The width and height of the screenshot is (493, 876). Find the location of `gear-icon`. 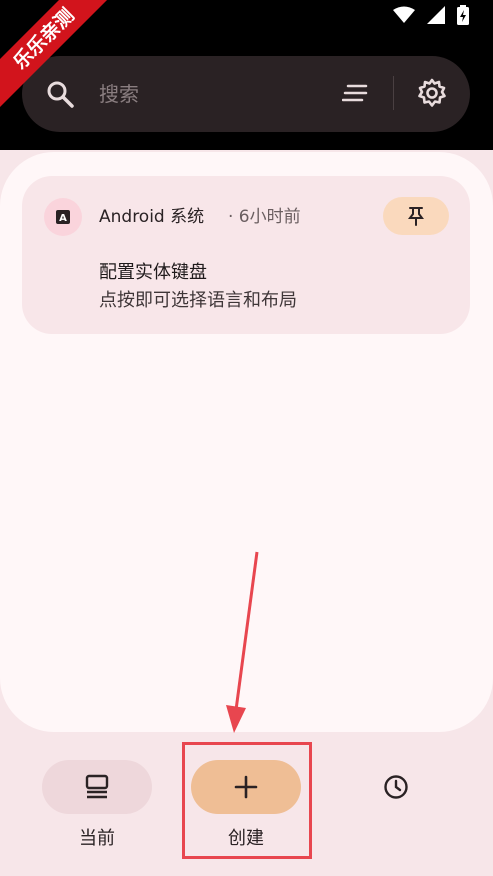

gear-icon is located at coordinates (432, 93).